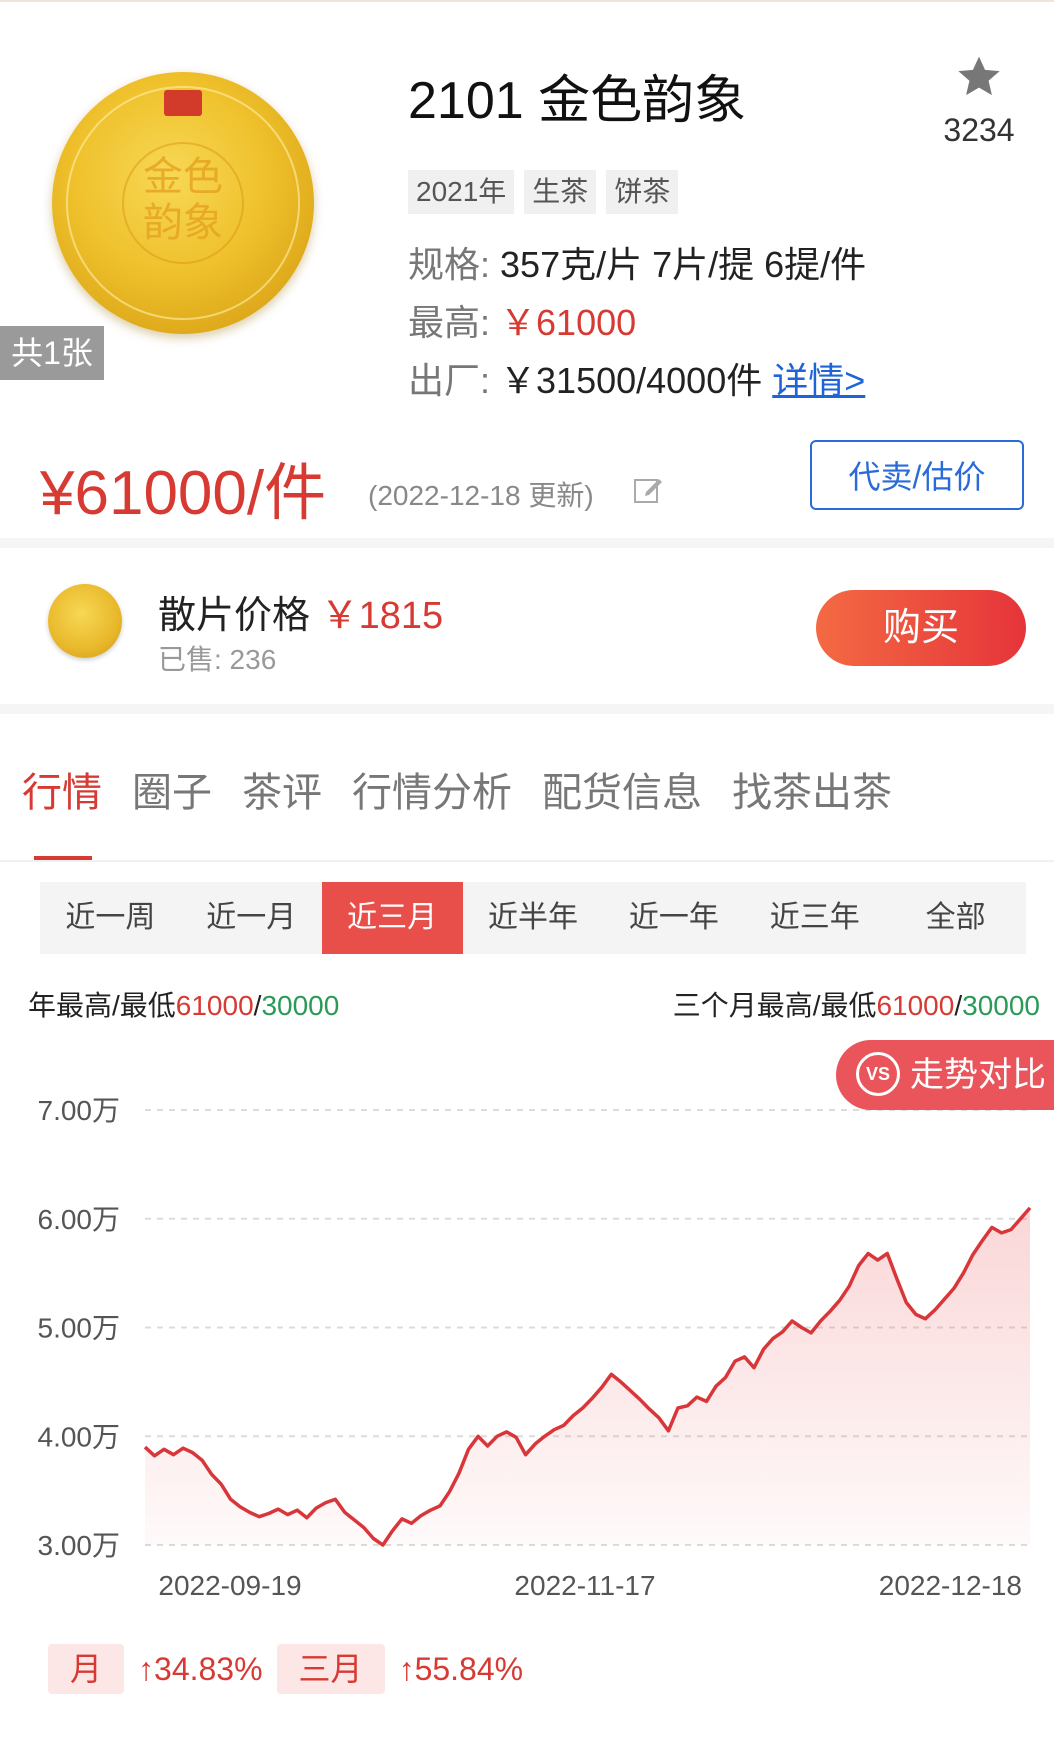 This screenshot has width=1054, height=1753. What do you see at coordinates (85, 621) in the screenshot?
I see `loose-piece-thumbnail` at bounding box center [85, 621].